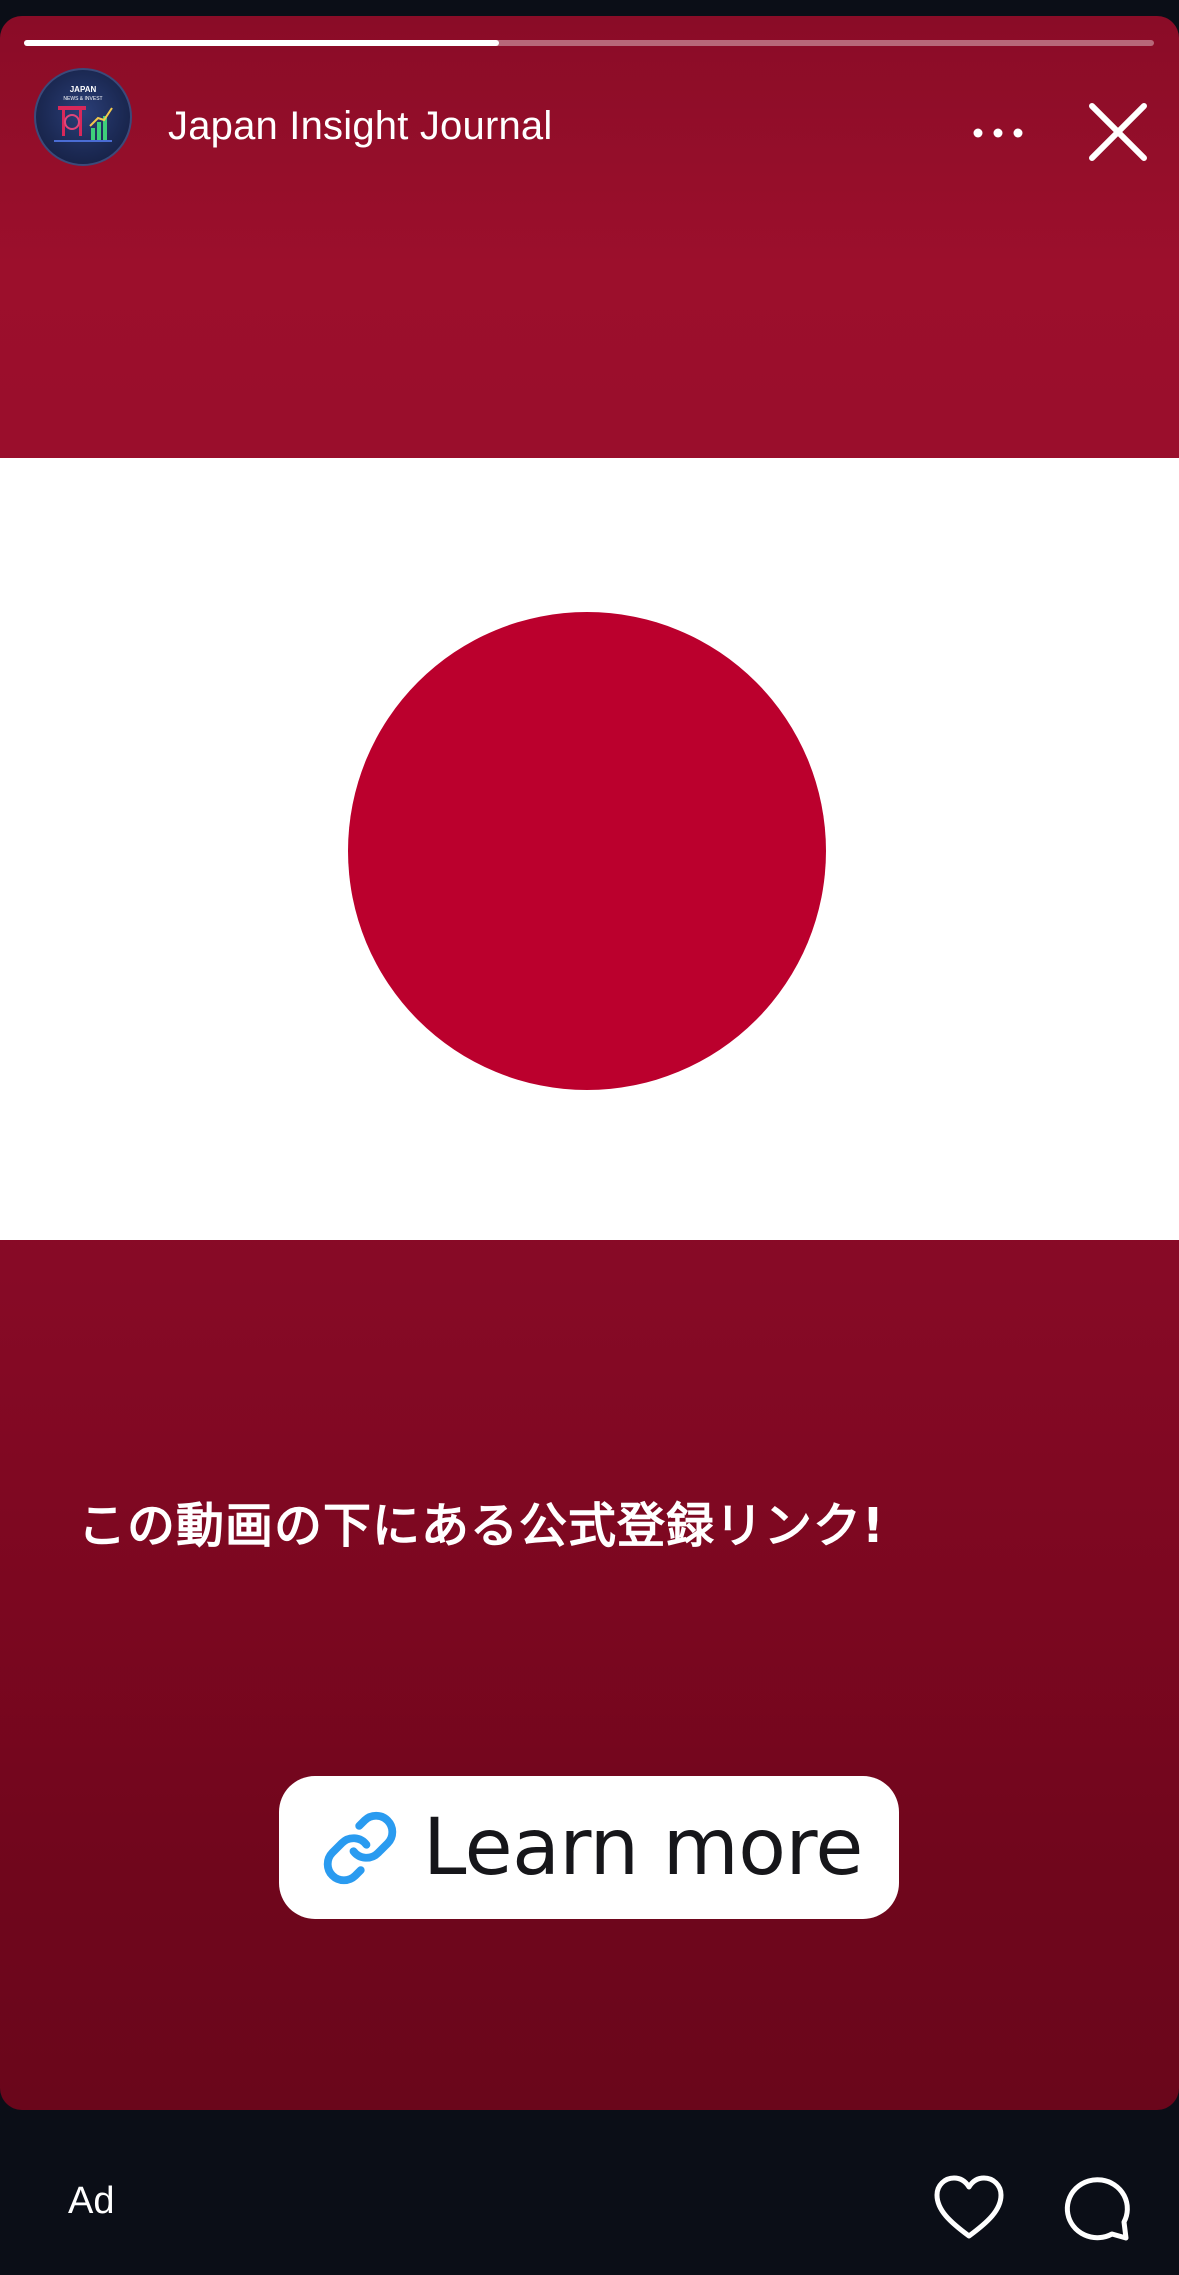 This screenshot has width=1179, height=2275. Describe the element at coordinates (998, 133) in the screenshot. I see `more-options-icon` at that location.